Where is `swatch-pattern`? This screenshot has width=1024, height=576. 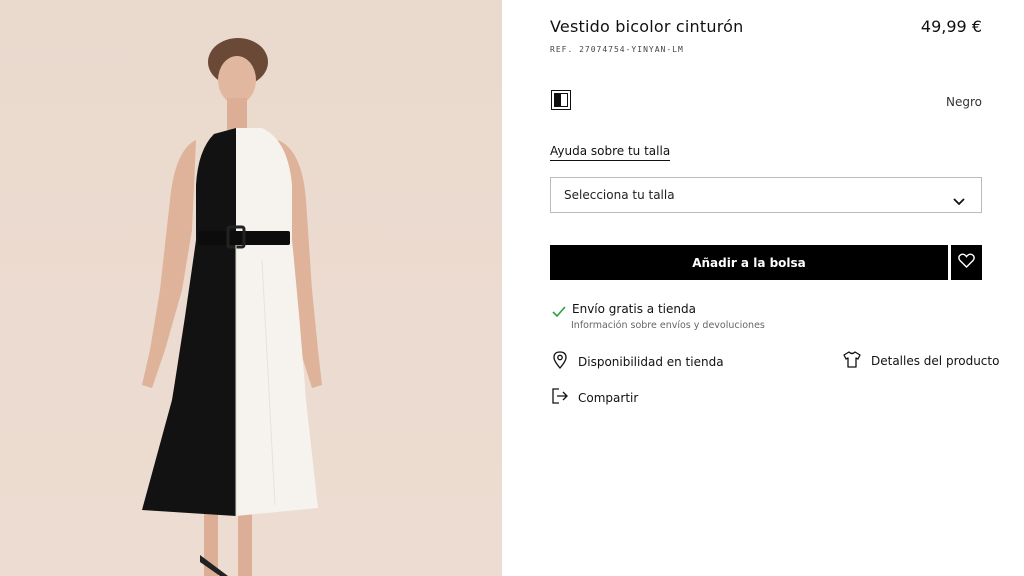 swatch-pattern is located at coordinates (561, 100).